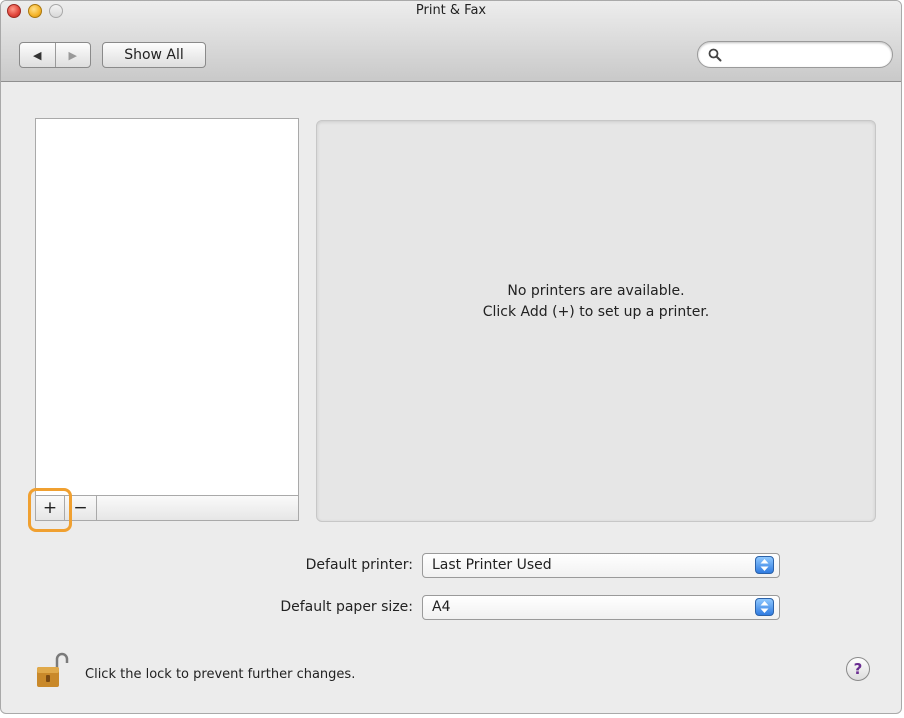 Image resolution: width=904 pixels, height=718 pixels. What do you see at coordinates (154, 55) in the screenshot?
I see `show-all-button: Show All` at bounding box center [154, 55].